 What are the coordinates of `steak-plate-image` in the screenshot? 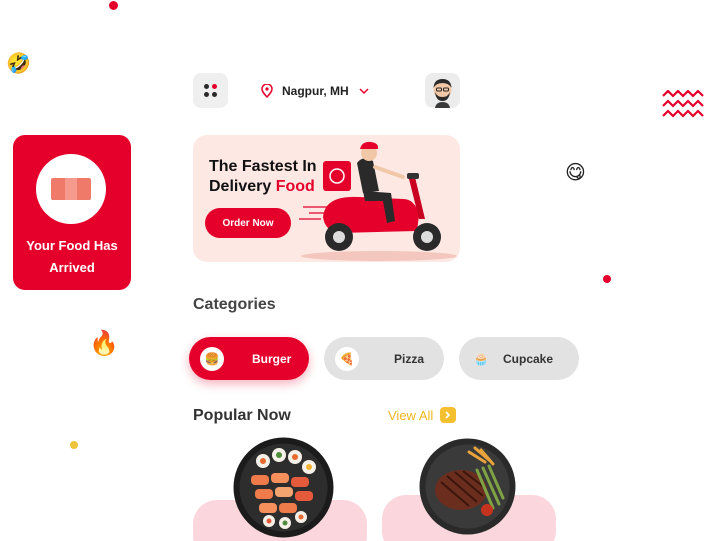 It's located at (467, 486).